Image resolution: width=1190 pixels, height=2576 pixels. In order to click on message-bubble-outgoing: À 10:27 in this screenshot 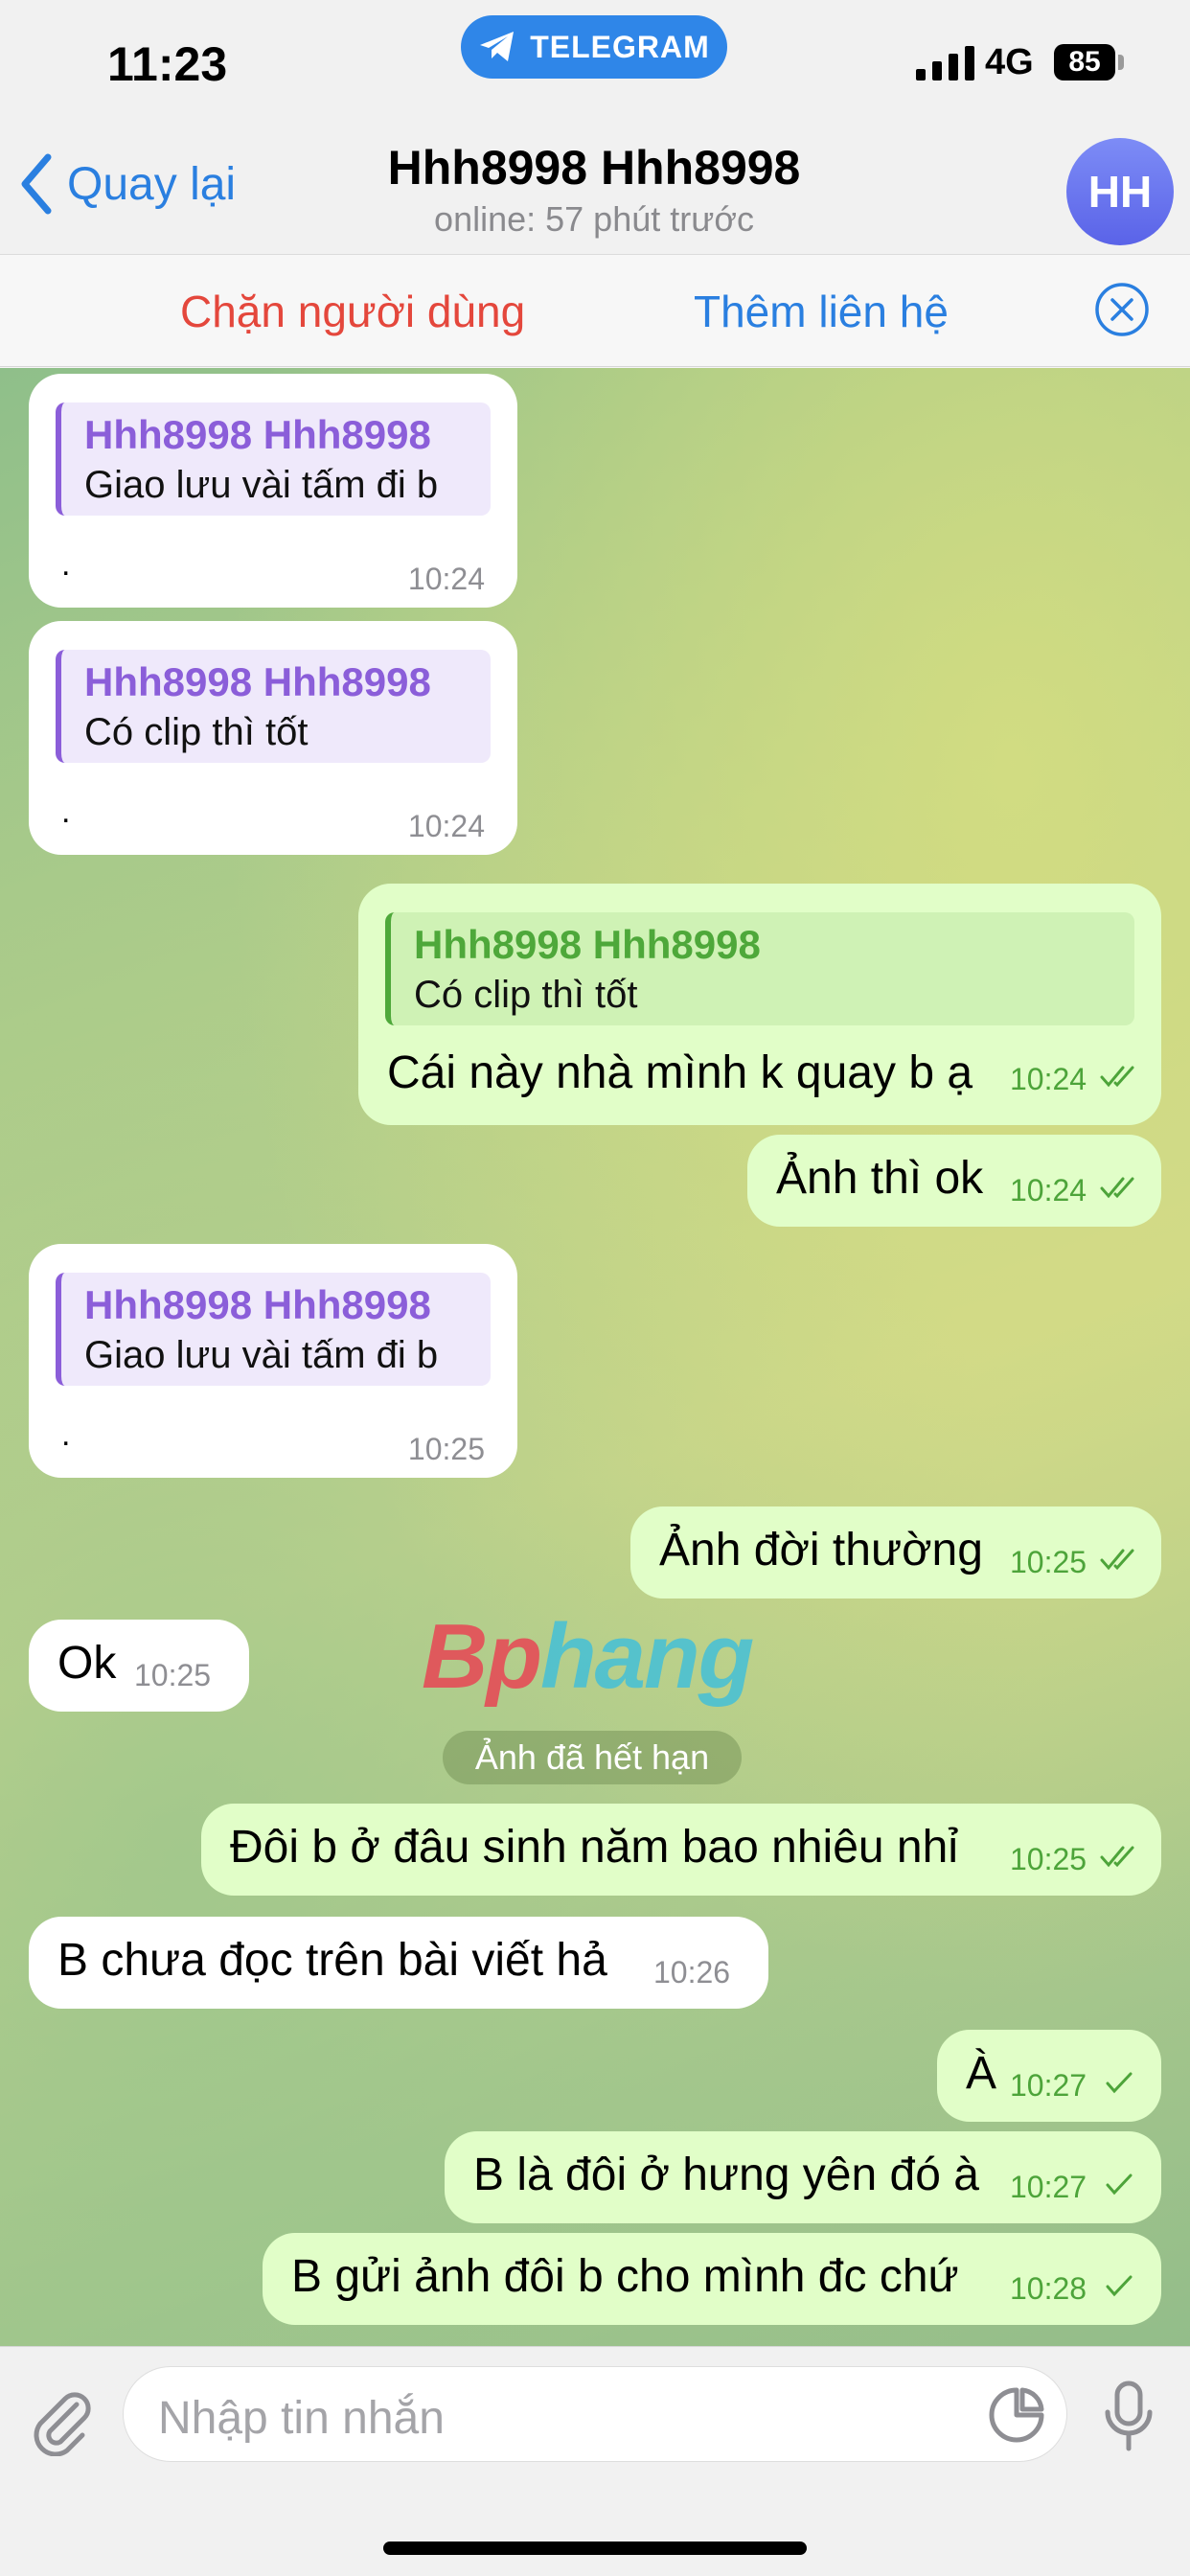, I will do `click(1049, 2076)`.